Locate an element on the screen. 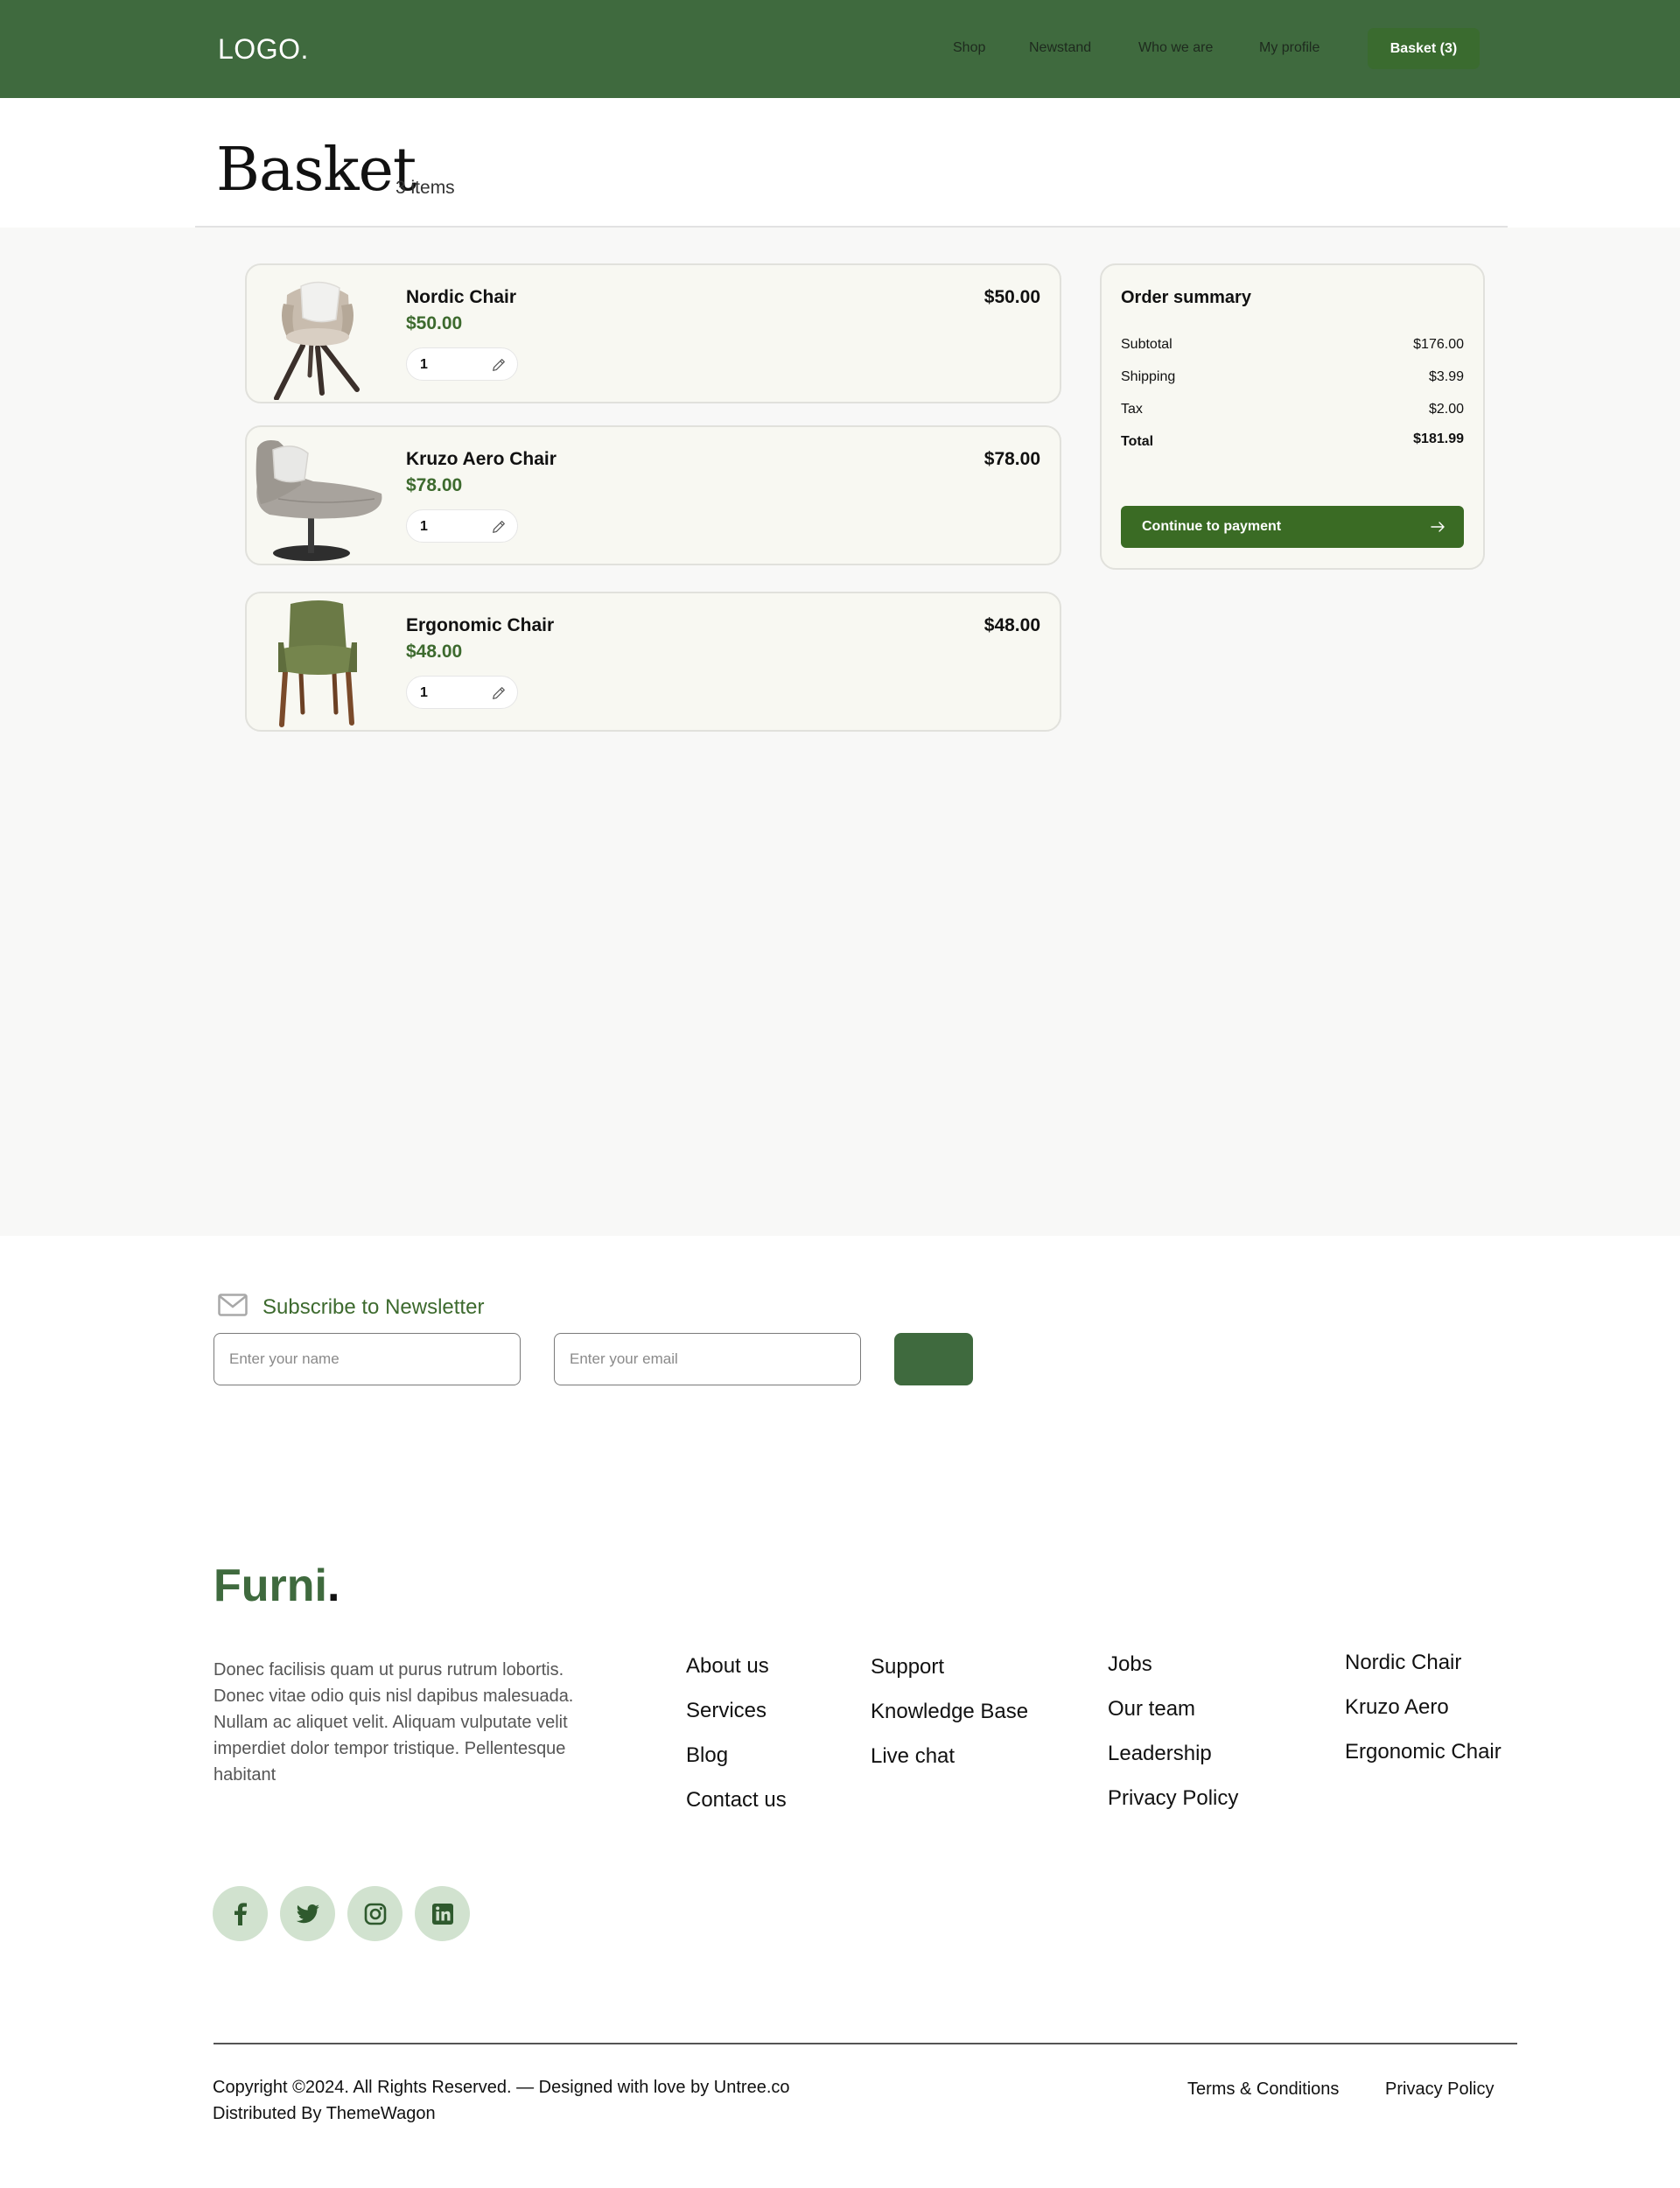 The image size is (1680, 2188). item-price: $48.00 is located at coordinates (434, 652).